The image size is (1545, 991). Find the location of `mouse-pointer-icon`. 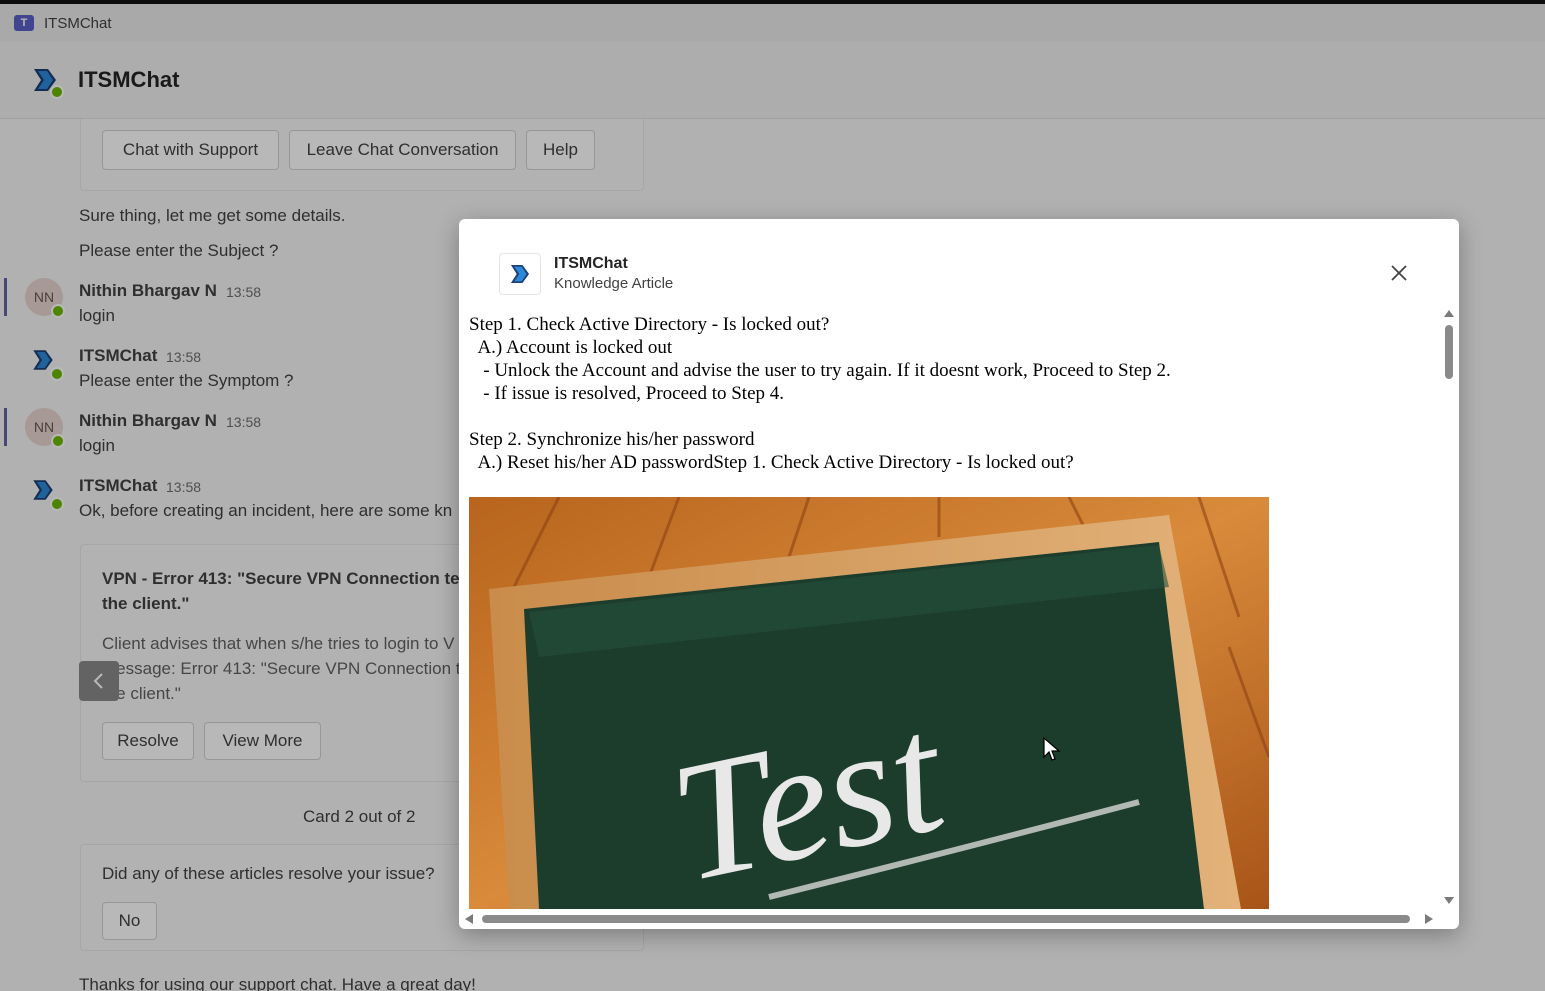

mouse-pointer-icon is located at coordinates (1052, 752).